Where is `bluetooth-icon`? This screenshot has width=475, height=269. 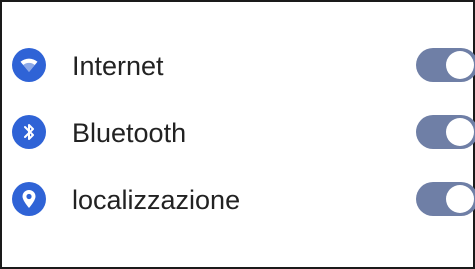 bluetooth-icon is located at coordinates (29, 132).